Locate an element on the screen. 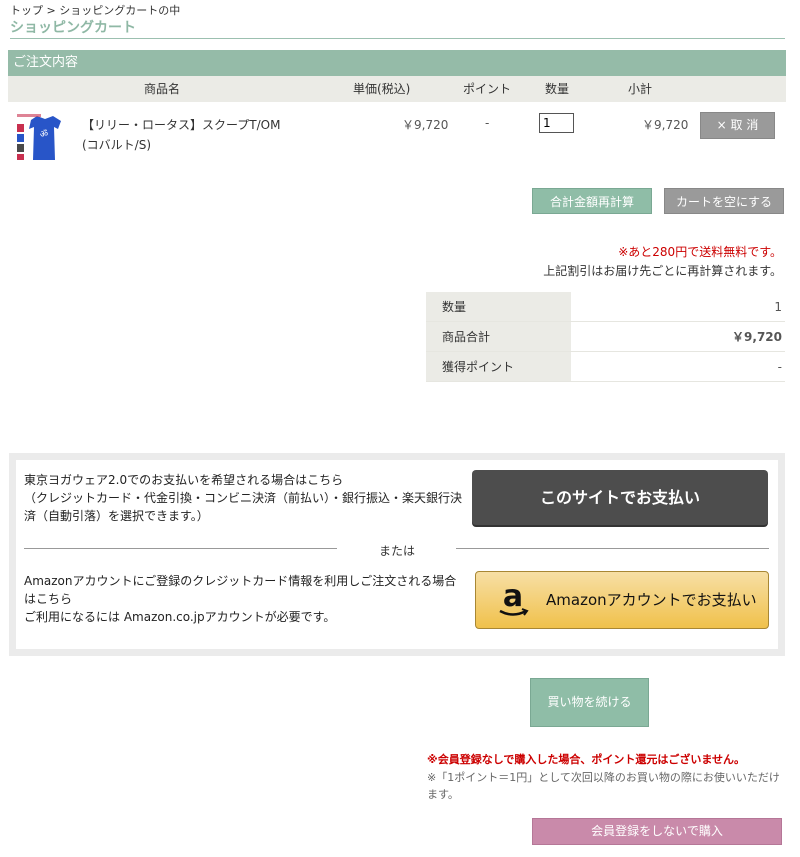 This screenshot has height=857, width=800. summary-value: ￥9,720 is located at coordinates (678, 336).